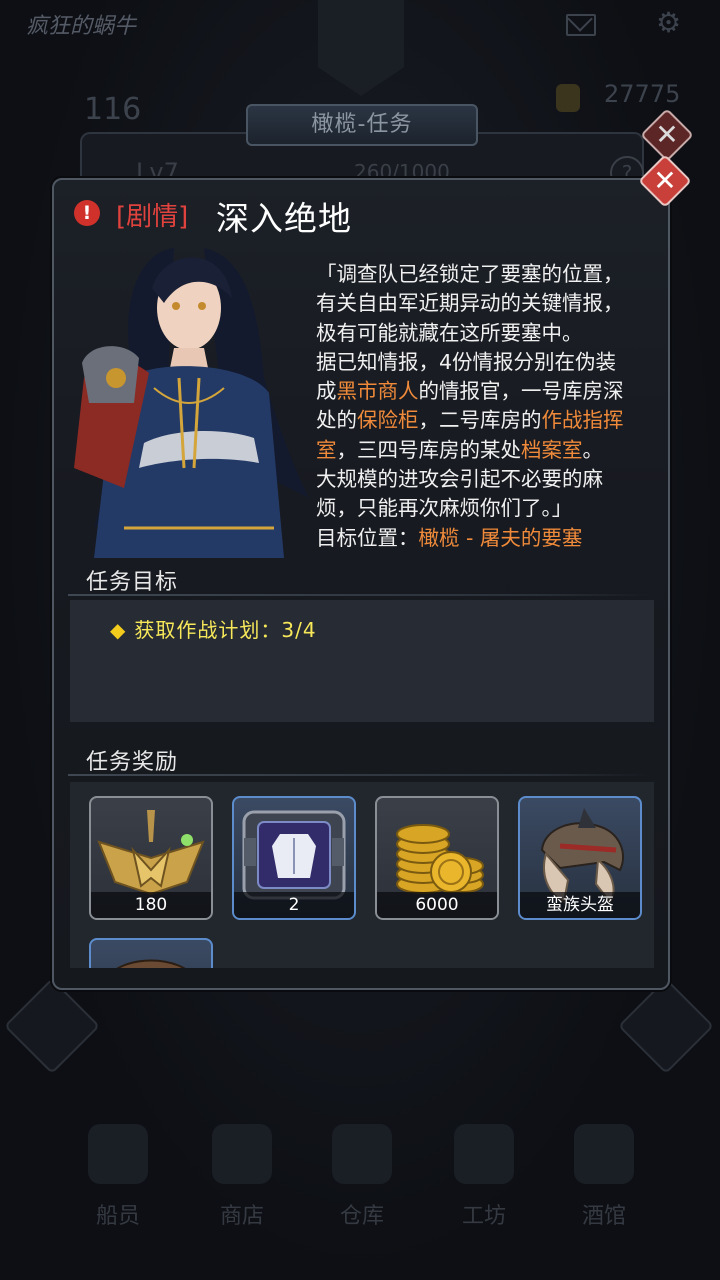 The image size is (720, 1280). What do you see at coordinates (437, 905) in the screenshot?
I see `reward-quantity: 6000` at bounding box center [437, 905].